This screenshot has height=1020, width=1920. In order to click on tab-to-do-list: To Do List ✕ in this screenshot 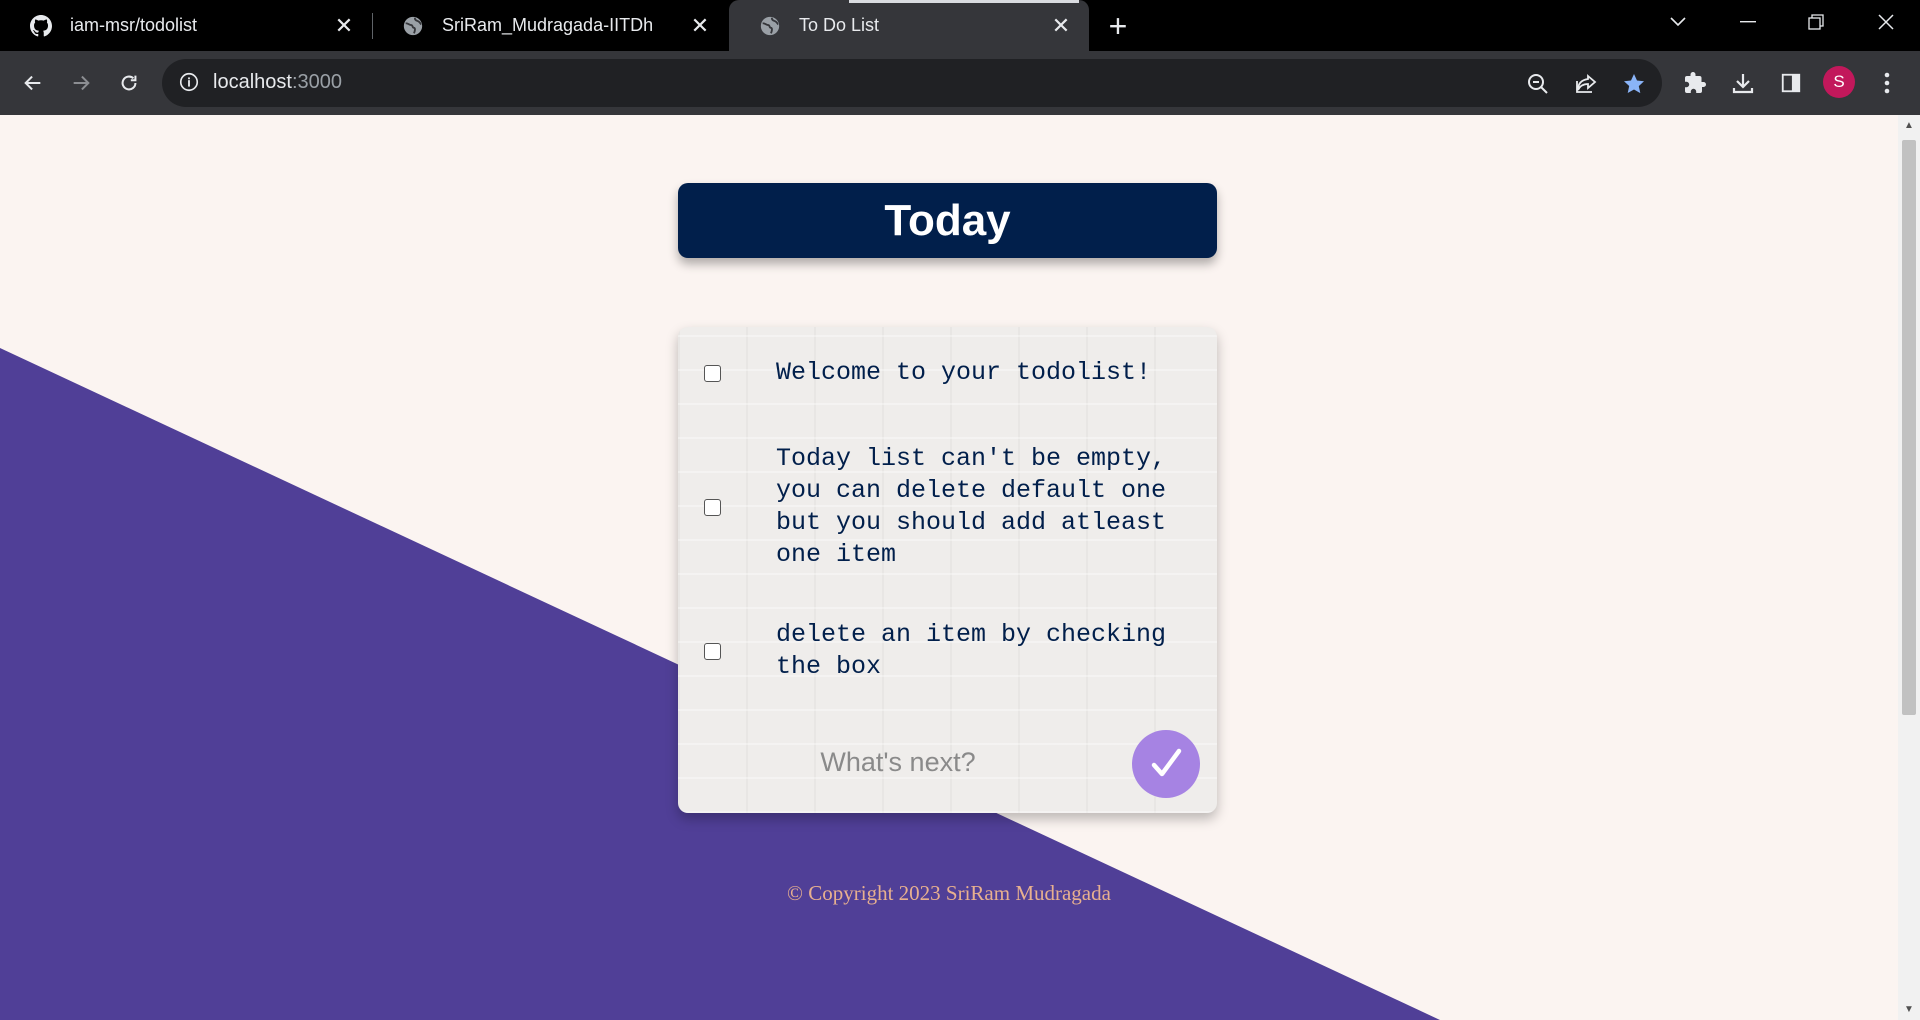, I will do `click(909, 25)`.